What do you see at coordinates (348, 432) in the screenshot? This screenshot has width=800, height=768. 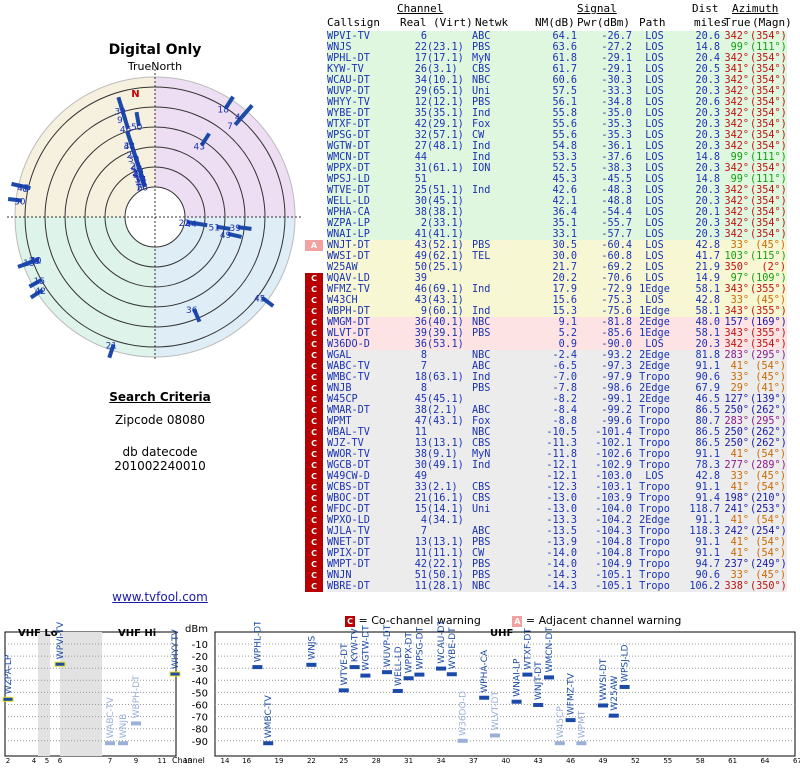 I see `cell-callsign: WBAL-TV` at bounding box center [348, 432].